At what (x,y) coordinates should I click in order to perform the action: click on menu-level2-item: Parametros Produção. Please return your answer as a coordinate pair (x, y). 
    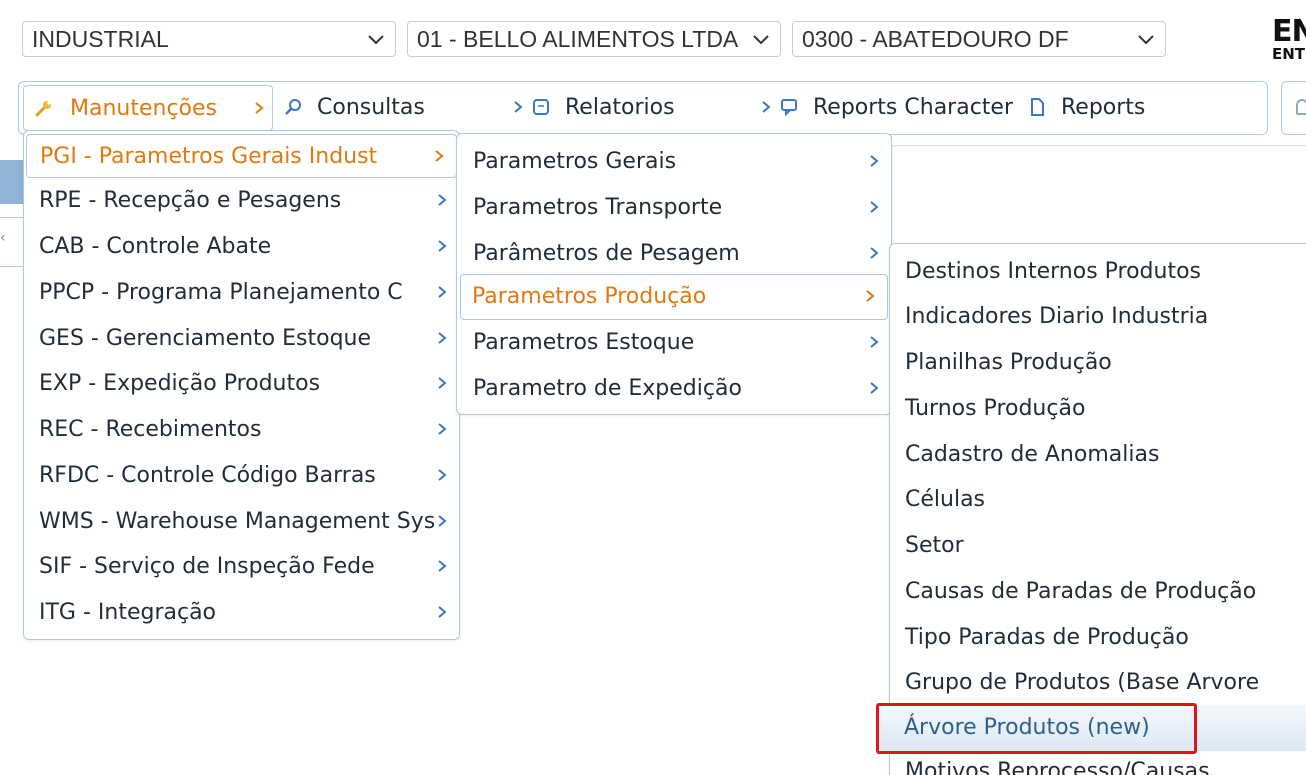
    Looking at the image, I should click on (674, 297).